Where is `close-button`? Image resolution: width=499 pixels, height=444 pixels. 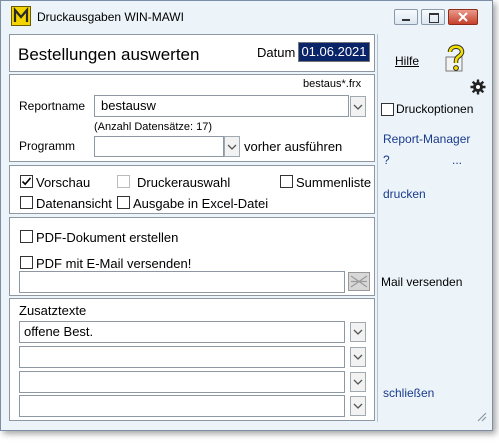
close-button is located at coordinates (463, 17).